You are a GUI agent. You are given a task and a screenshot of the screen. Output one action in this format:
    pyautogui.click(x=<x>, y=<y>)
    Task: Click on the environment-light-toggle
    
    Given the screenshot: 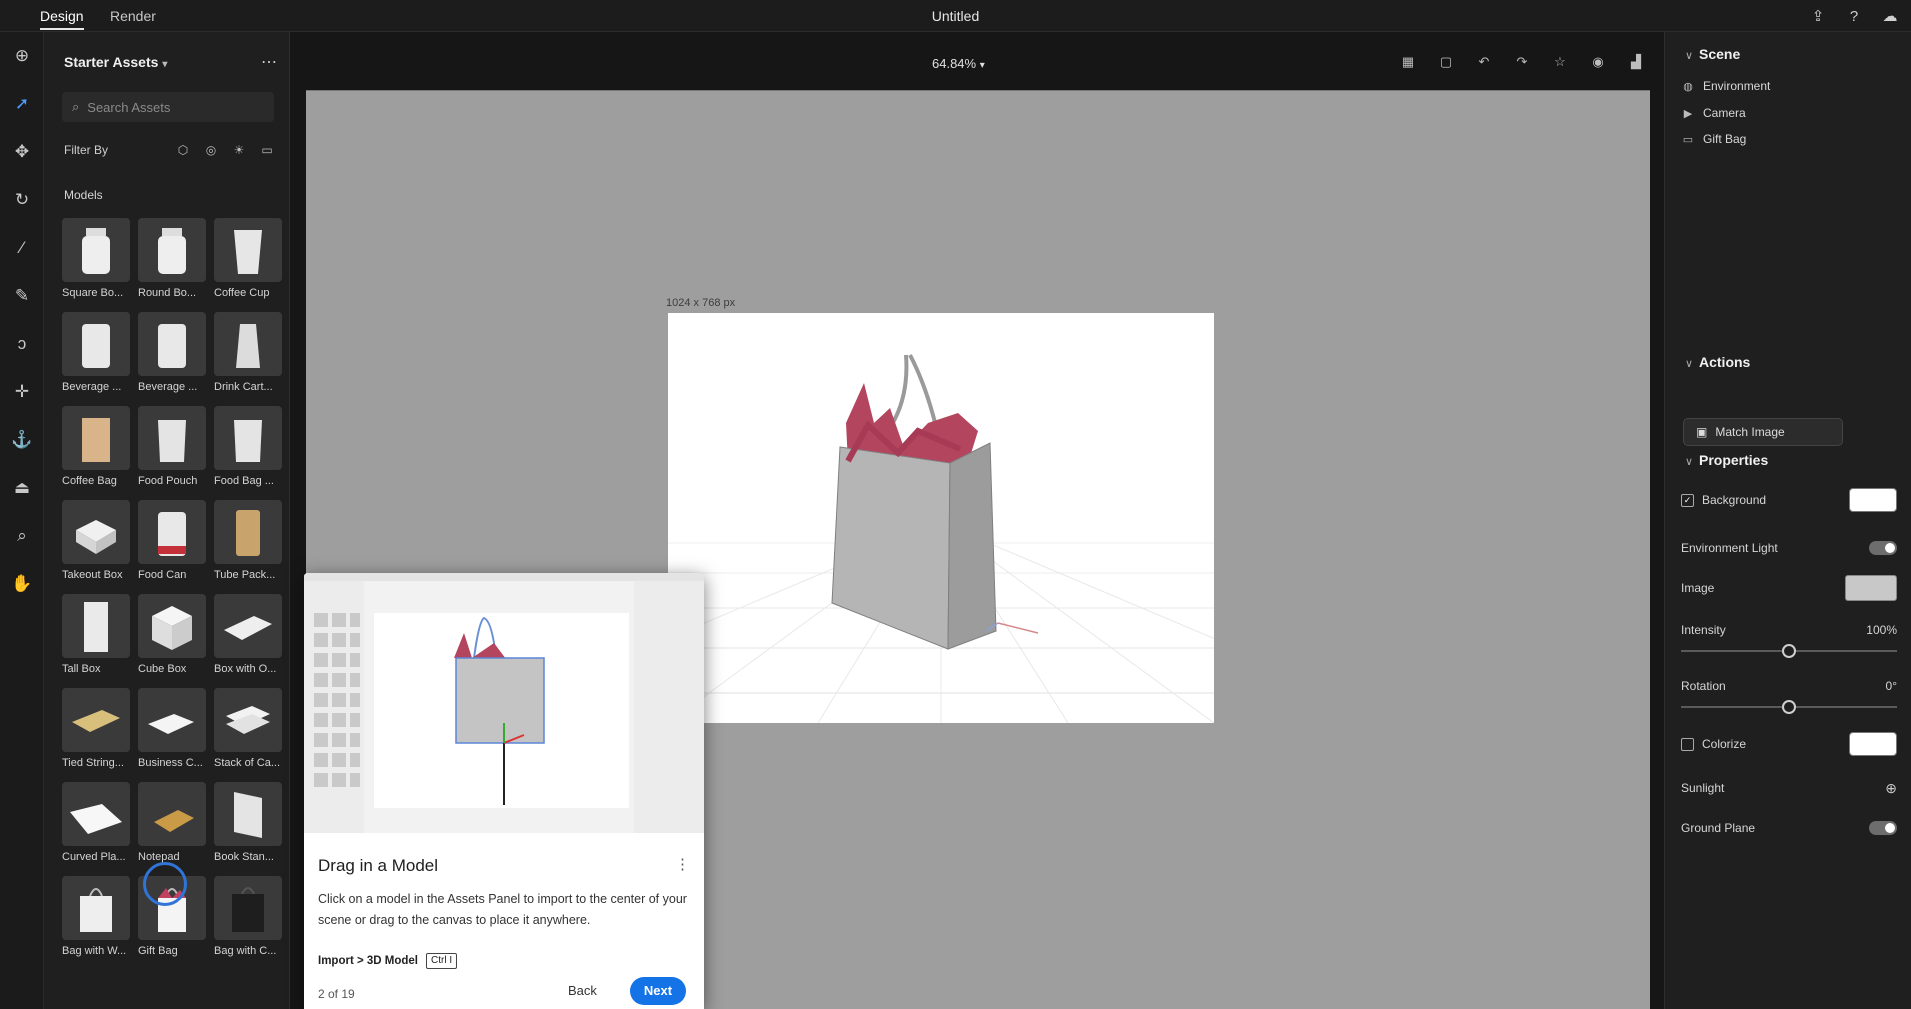 What is the action you would take?
    pyautogui.click(x=1883, y=548)
    